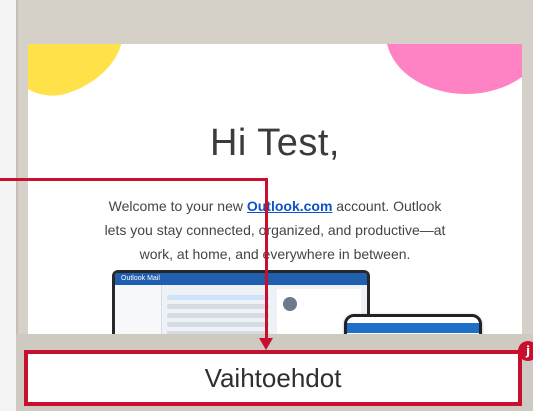 The height and width of the screenshot is (411, 533). I want to click on preview-app-title: Outlook Mail, so click(241, 279).